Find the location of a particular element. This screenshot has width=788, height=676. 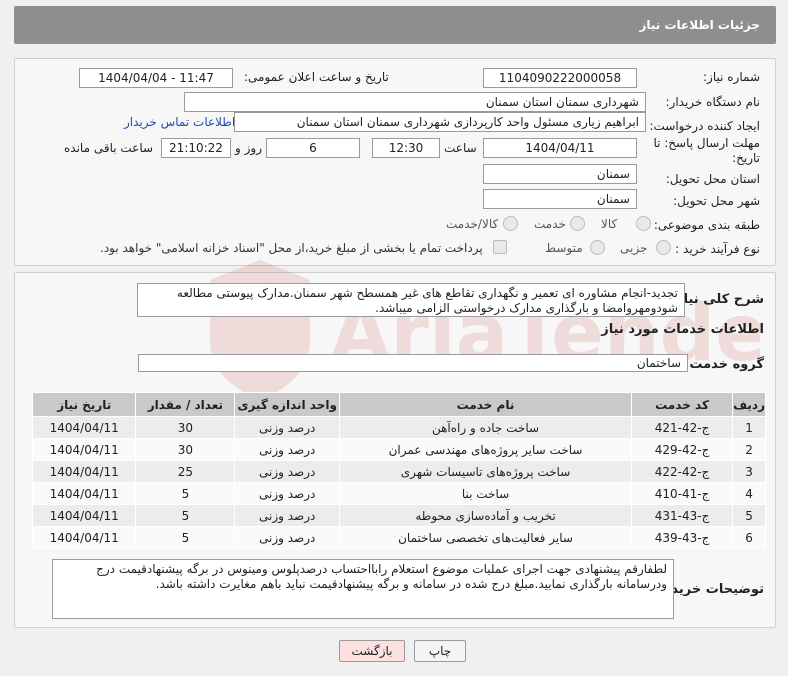

buyer-org-label: نام دستگاه خریدار: is located at coordinates (713, 102).